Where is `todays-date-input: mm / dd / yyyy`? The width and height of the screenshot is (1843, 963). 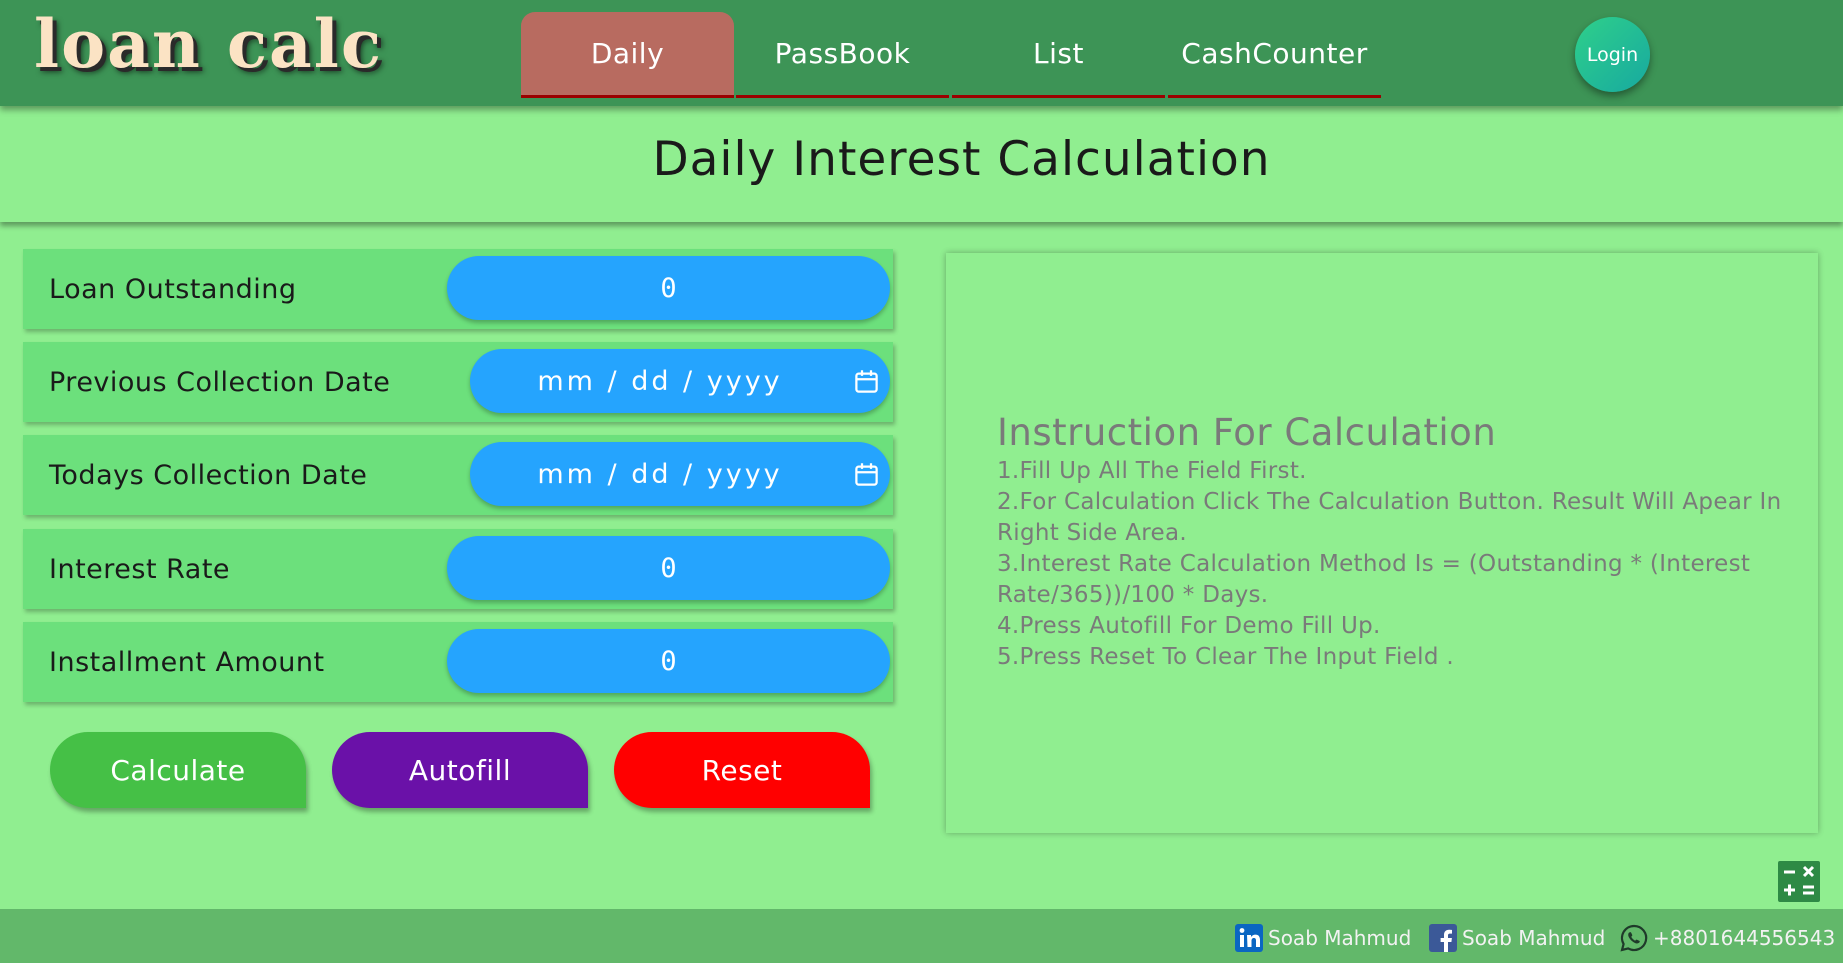
todays-date-input: mm / dd / yyyy is located at coordinates (680, 474).